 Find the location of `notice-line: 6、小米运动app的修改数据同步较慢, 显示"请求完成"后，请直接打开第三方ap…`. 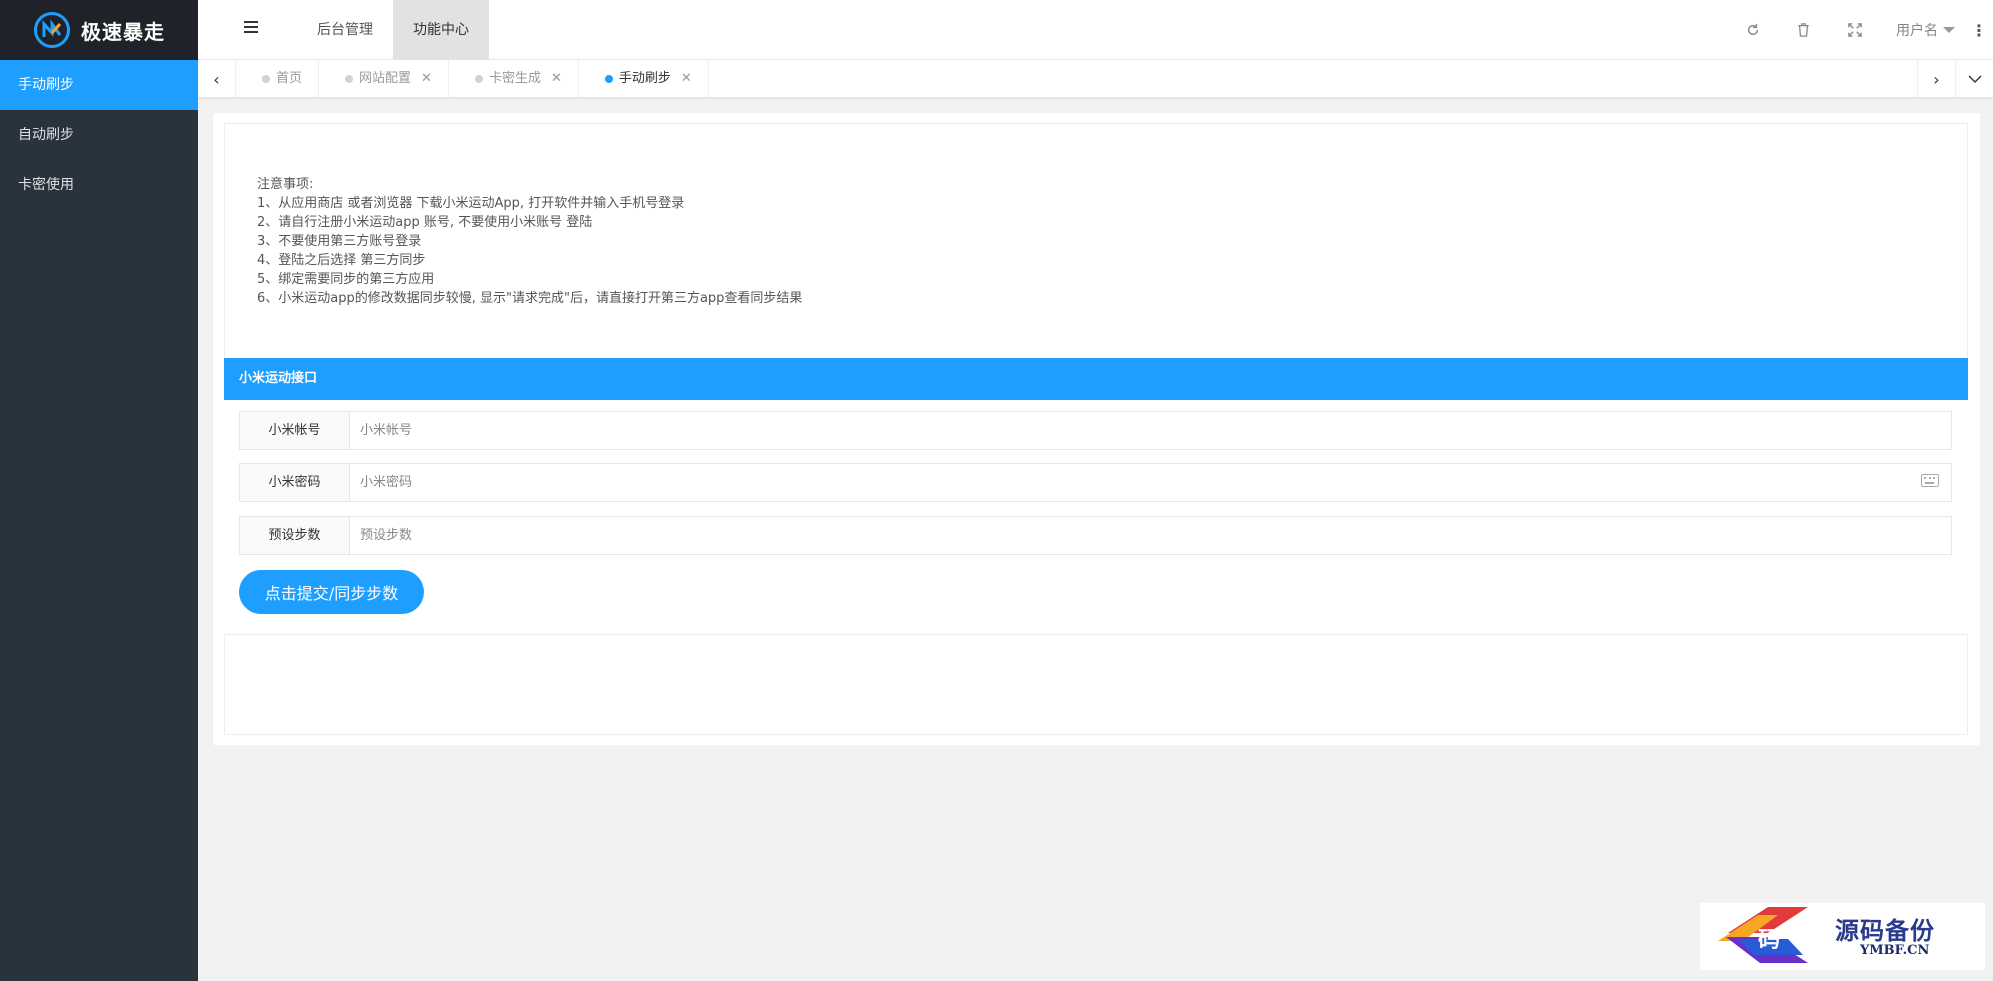

notice-line: 6、小米运动app的修改数据同步较慢, 显示"请求完成"后，请直接打开第三方ap… is located at coordinates (530, 298).